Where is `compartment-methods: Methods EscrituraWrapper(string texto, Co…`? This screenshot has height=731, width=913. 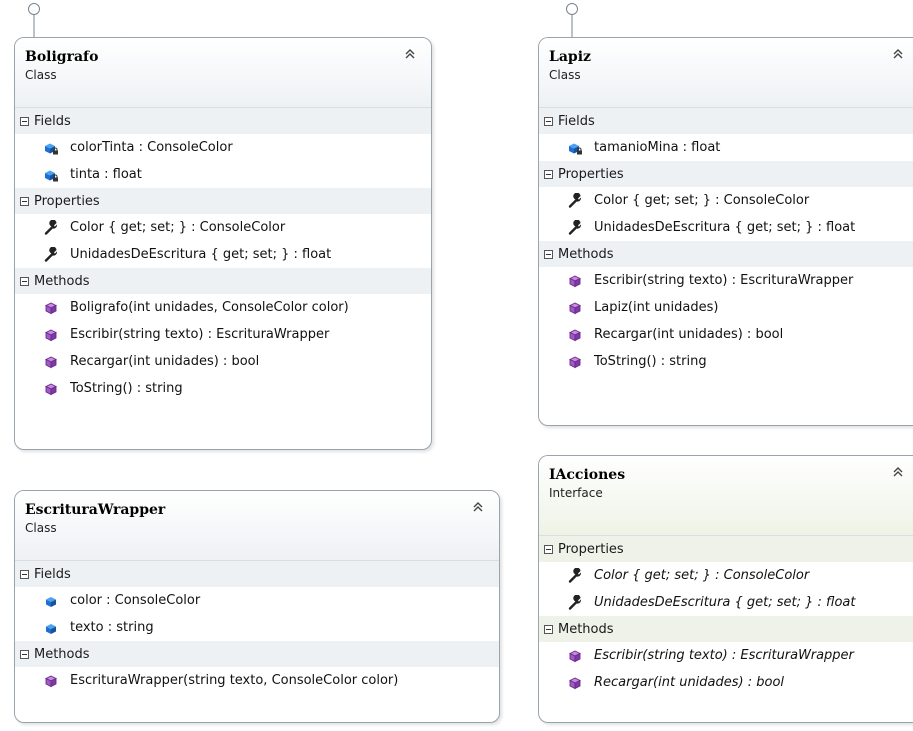
compartment-methods: Methods EscrituraWrapper(string texto, Co… is located at coordinates (257, 667).